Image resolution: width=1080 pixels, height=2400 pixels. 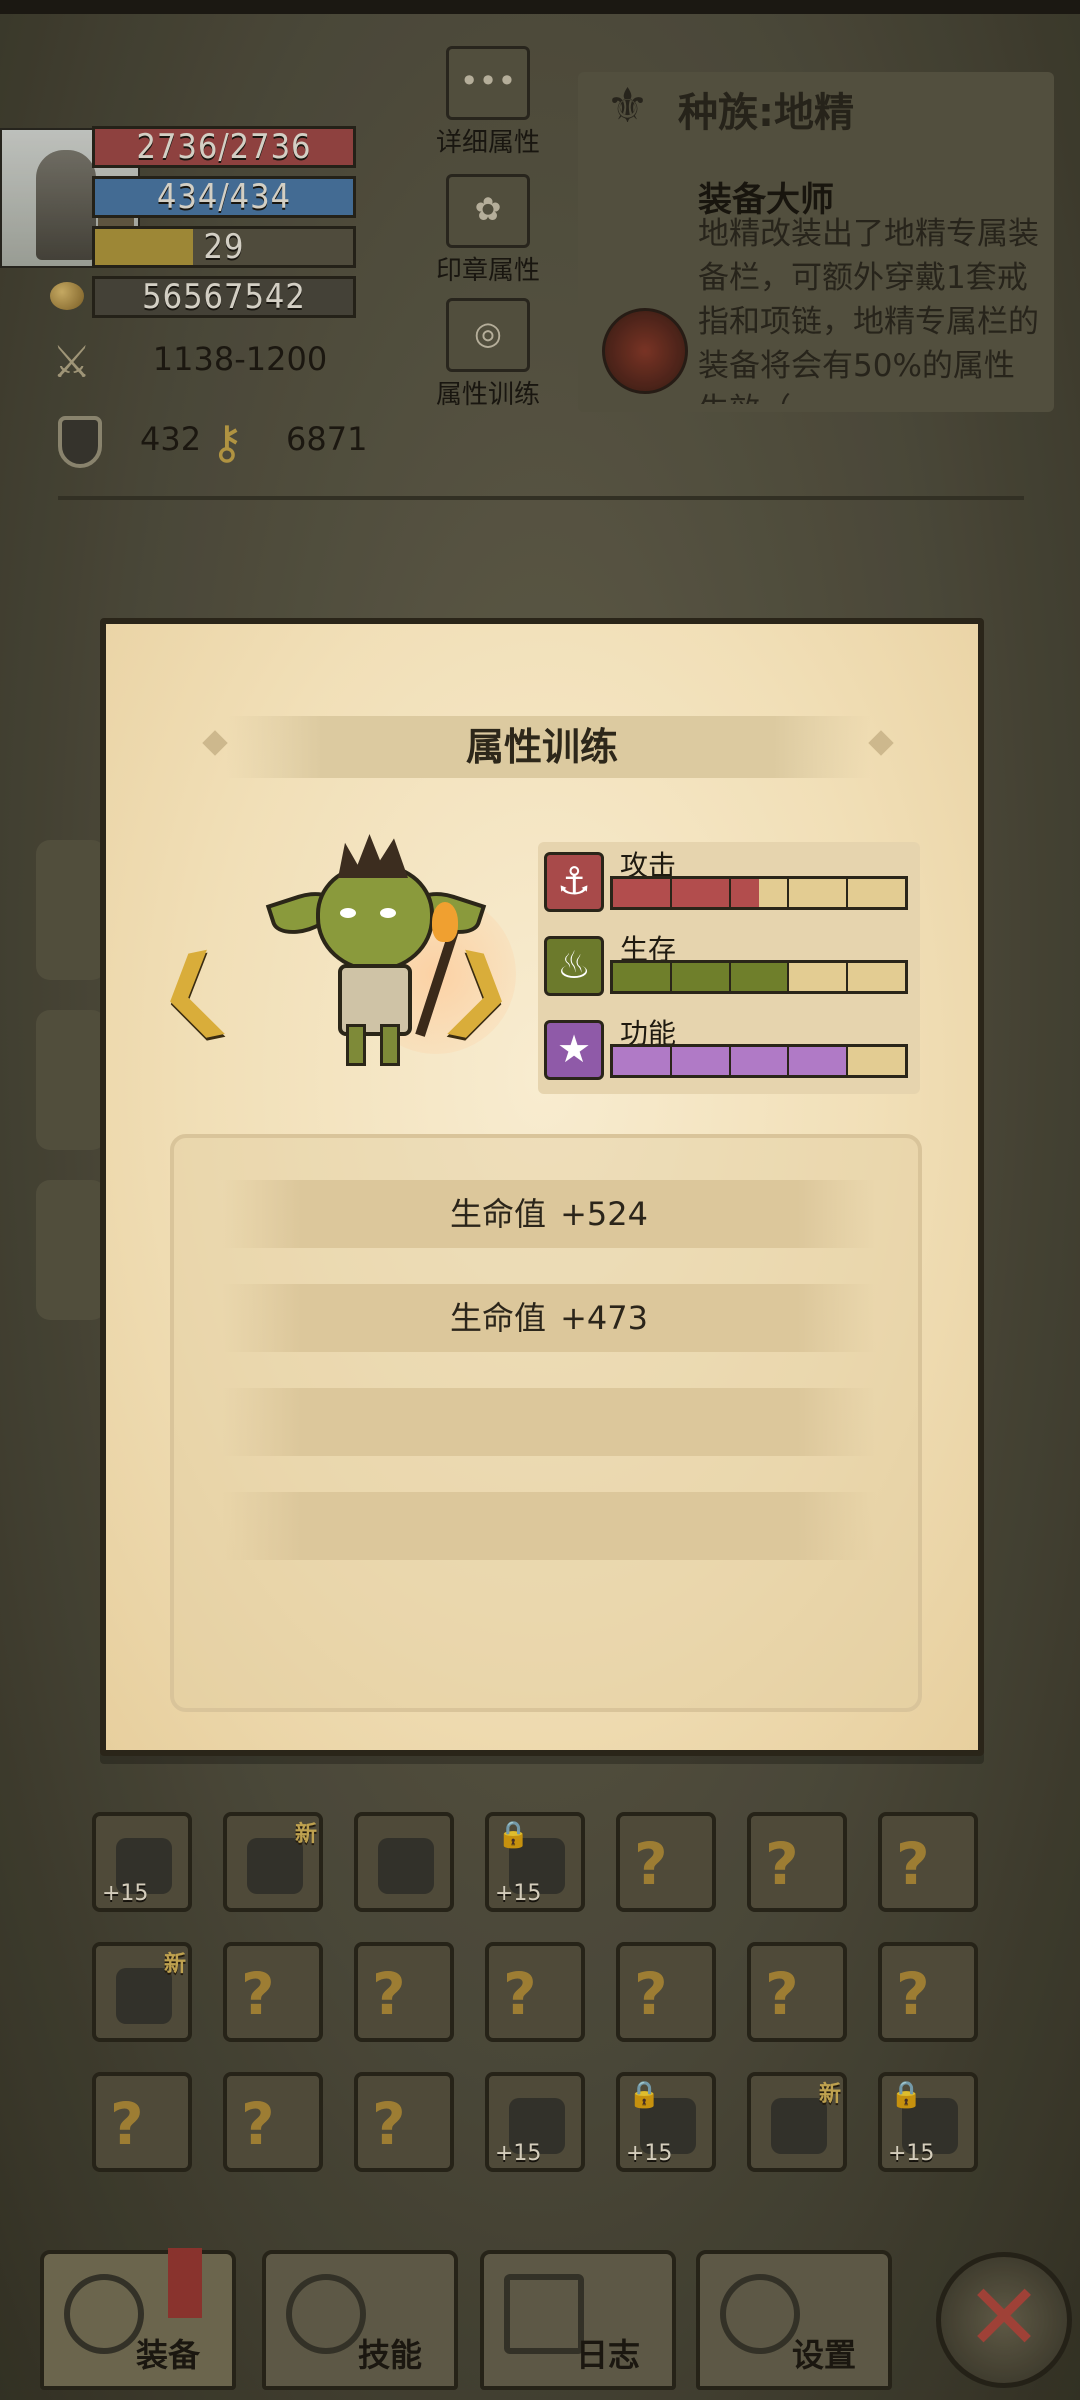 What do you see at coordinates (375, 918) in the screenshot?
I see `goblin-head` at bounding box center [375, 918].